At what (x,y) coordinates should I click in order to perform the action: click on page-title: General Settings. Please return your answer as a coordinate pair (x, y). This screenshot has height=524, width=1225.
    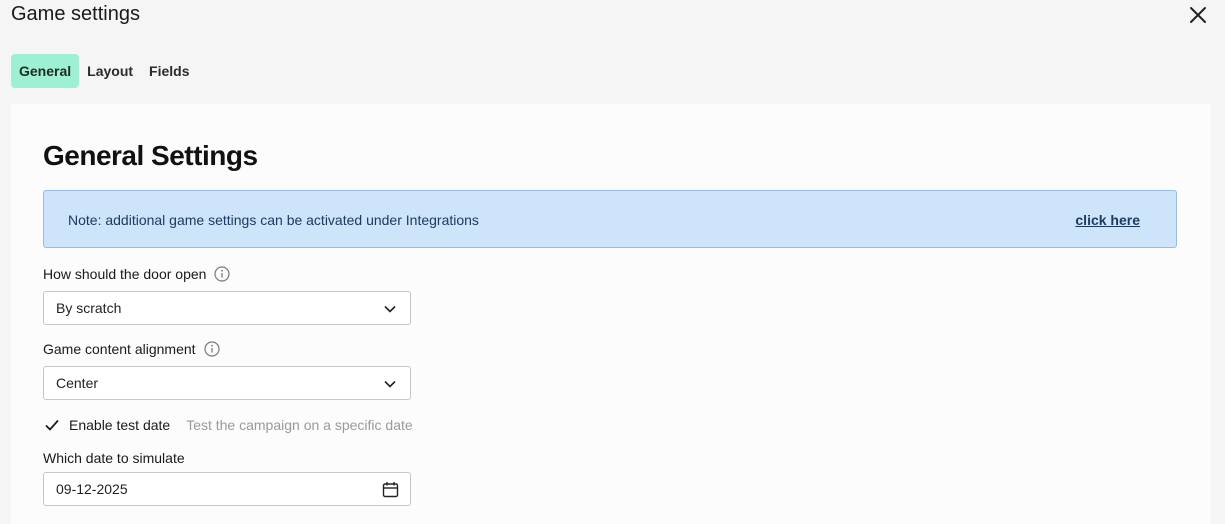
    Looking at the image, I should click on (150, 155).